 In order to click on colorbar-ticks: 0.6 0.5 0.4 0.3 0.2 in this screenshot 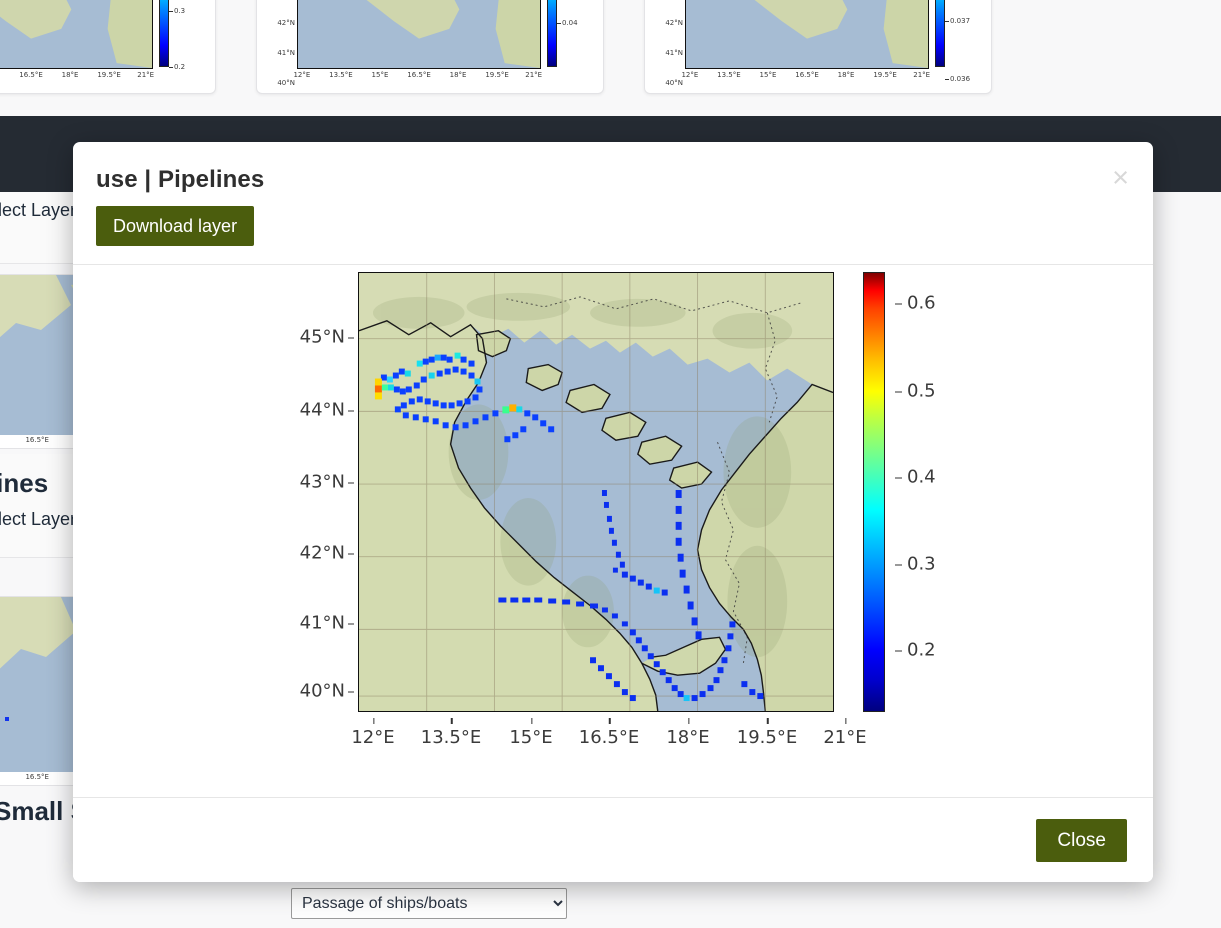, I will do `click(940, 492)`.